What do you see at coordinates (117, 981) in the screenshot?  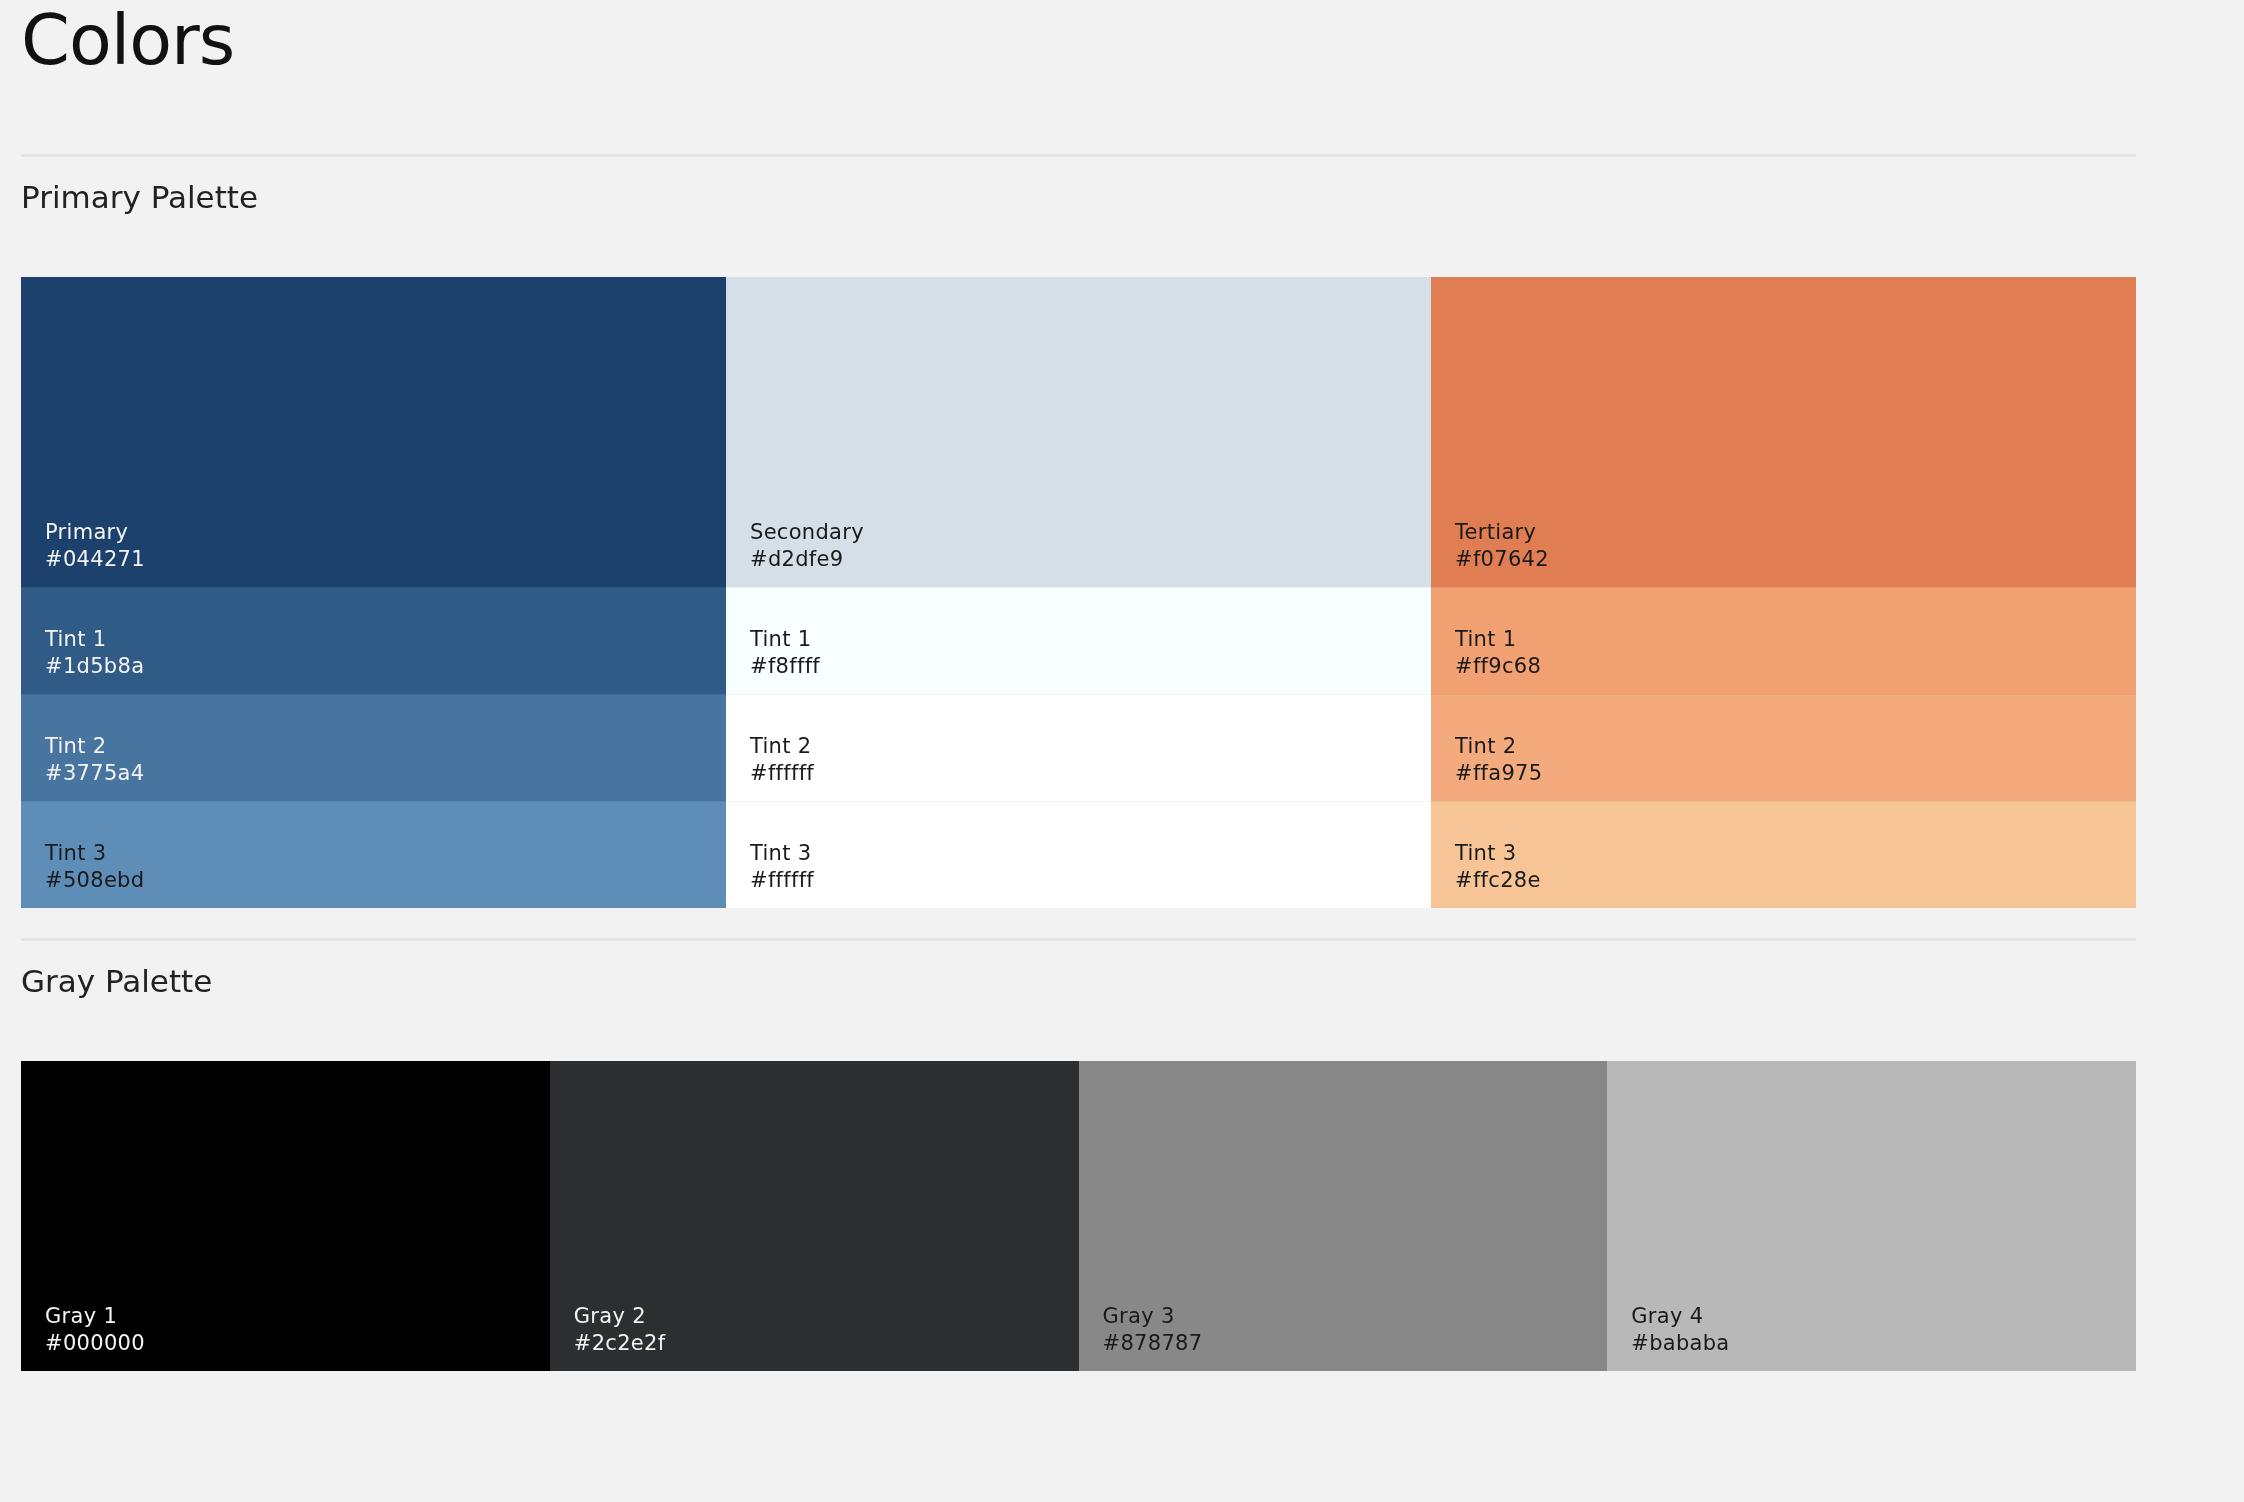 I see `section-heading: Gray Palette` at bounding box center [117, 981].